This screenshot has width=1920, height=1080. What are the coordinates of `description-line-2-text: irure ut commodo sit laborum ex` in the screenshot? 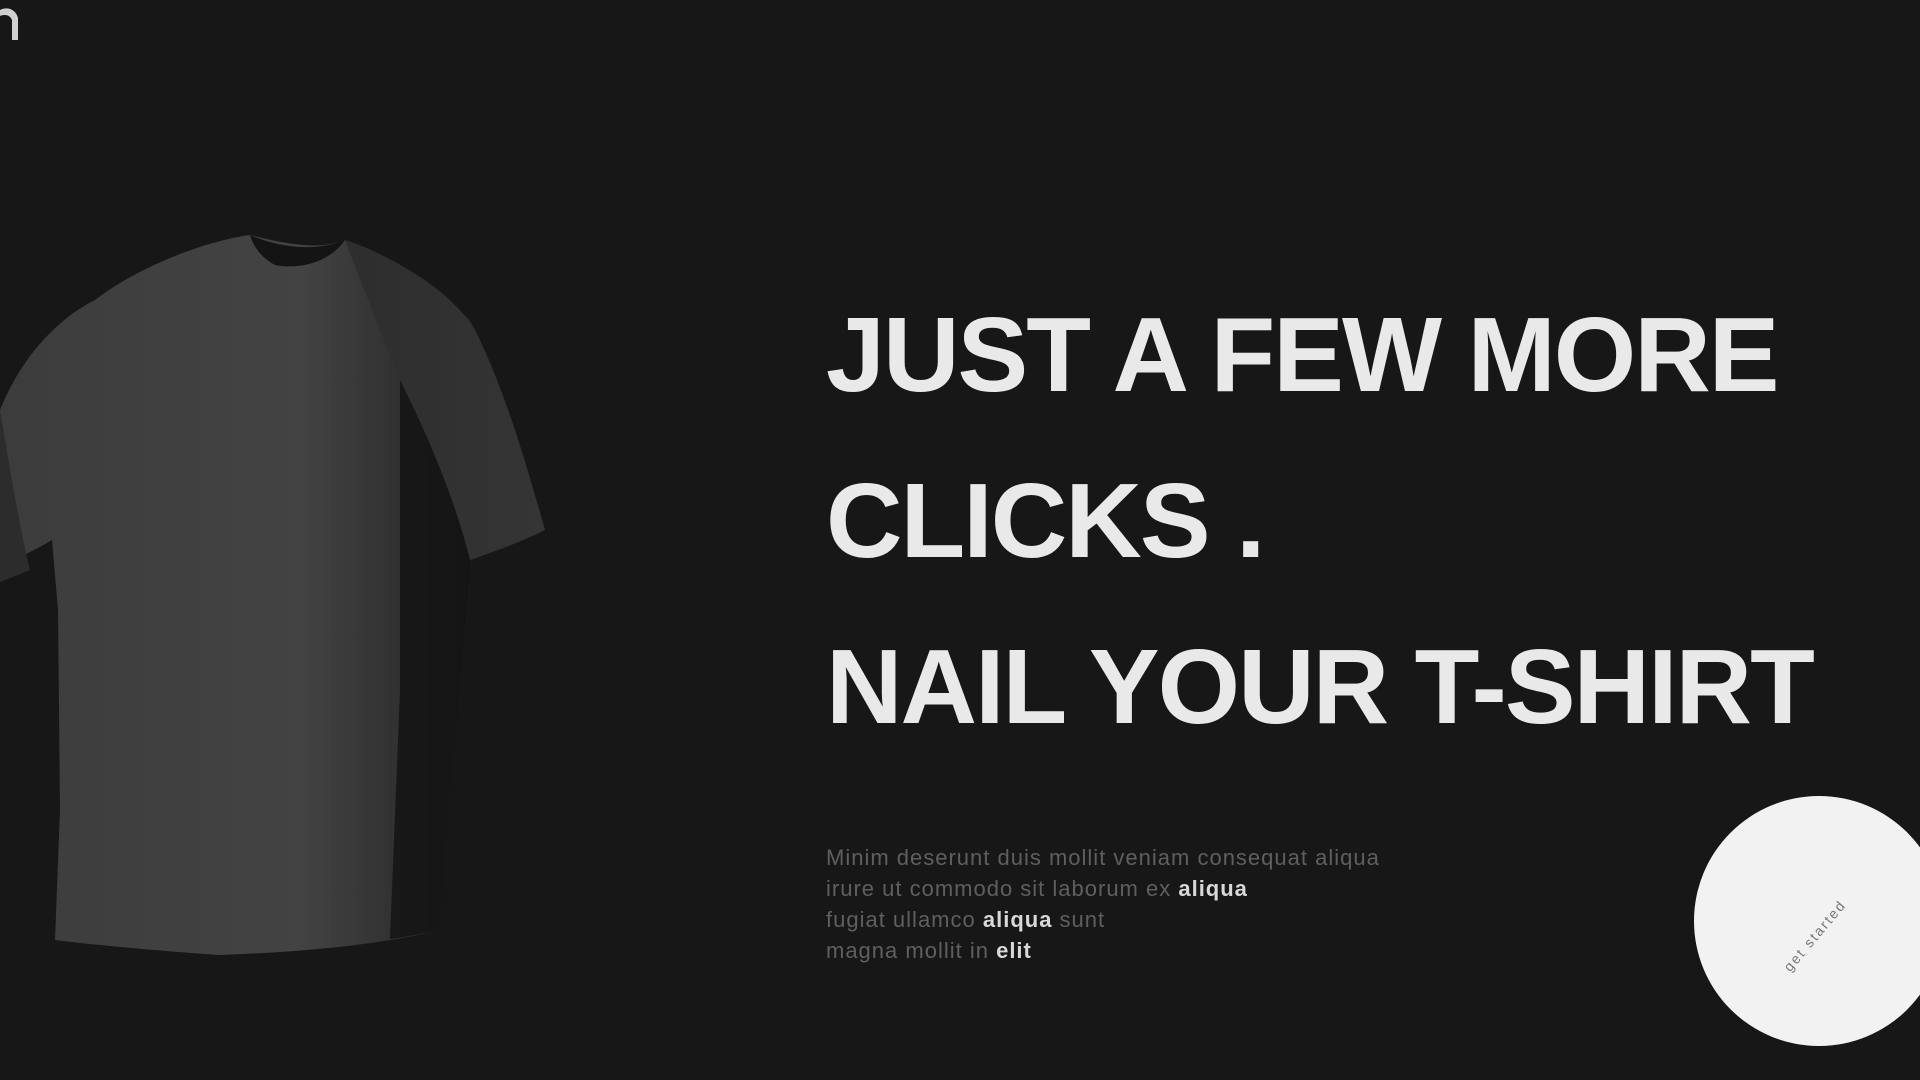 It's located at (1002, 888).